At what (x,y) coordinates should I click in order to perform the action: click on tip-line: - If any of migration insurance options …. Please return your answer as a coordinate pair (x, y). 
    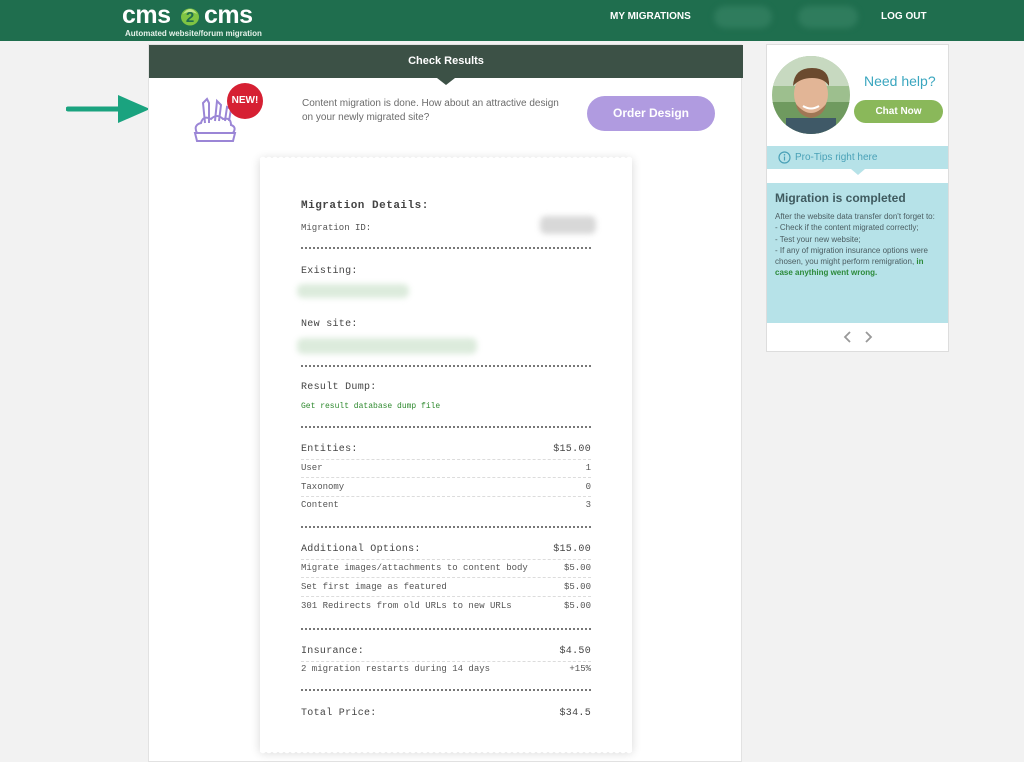
    Looking at the image, I should click on (857, 262).